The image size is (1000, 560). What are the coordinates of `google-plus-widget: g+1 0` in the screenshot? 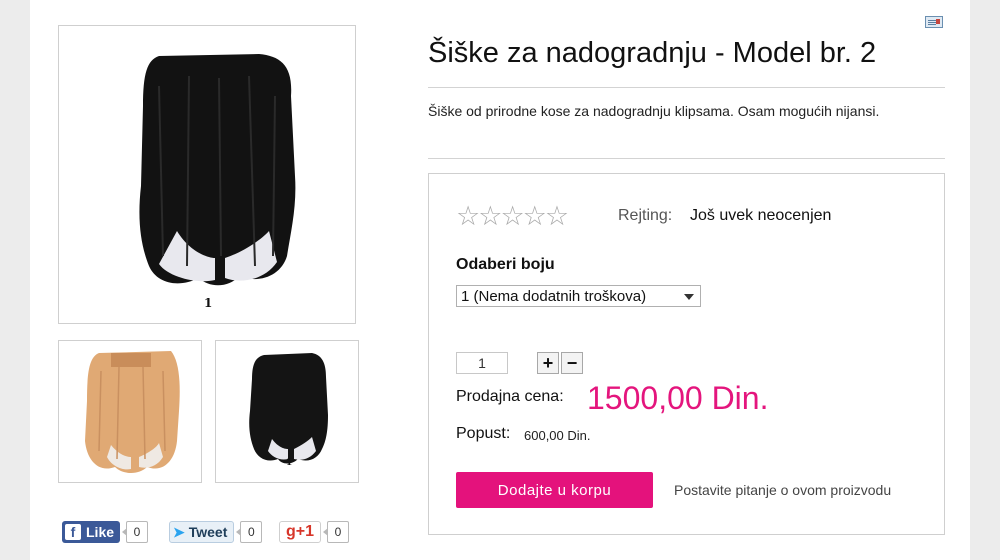 It's located at (314, 532).